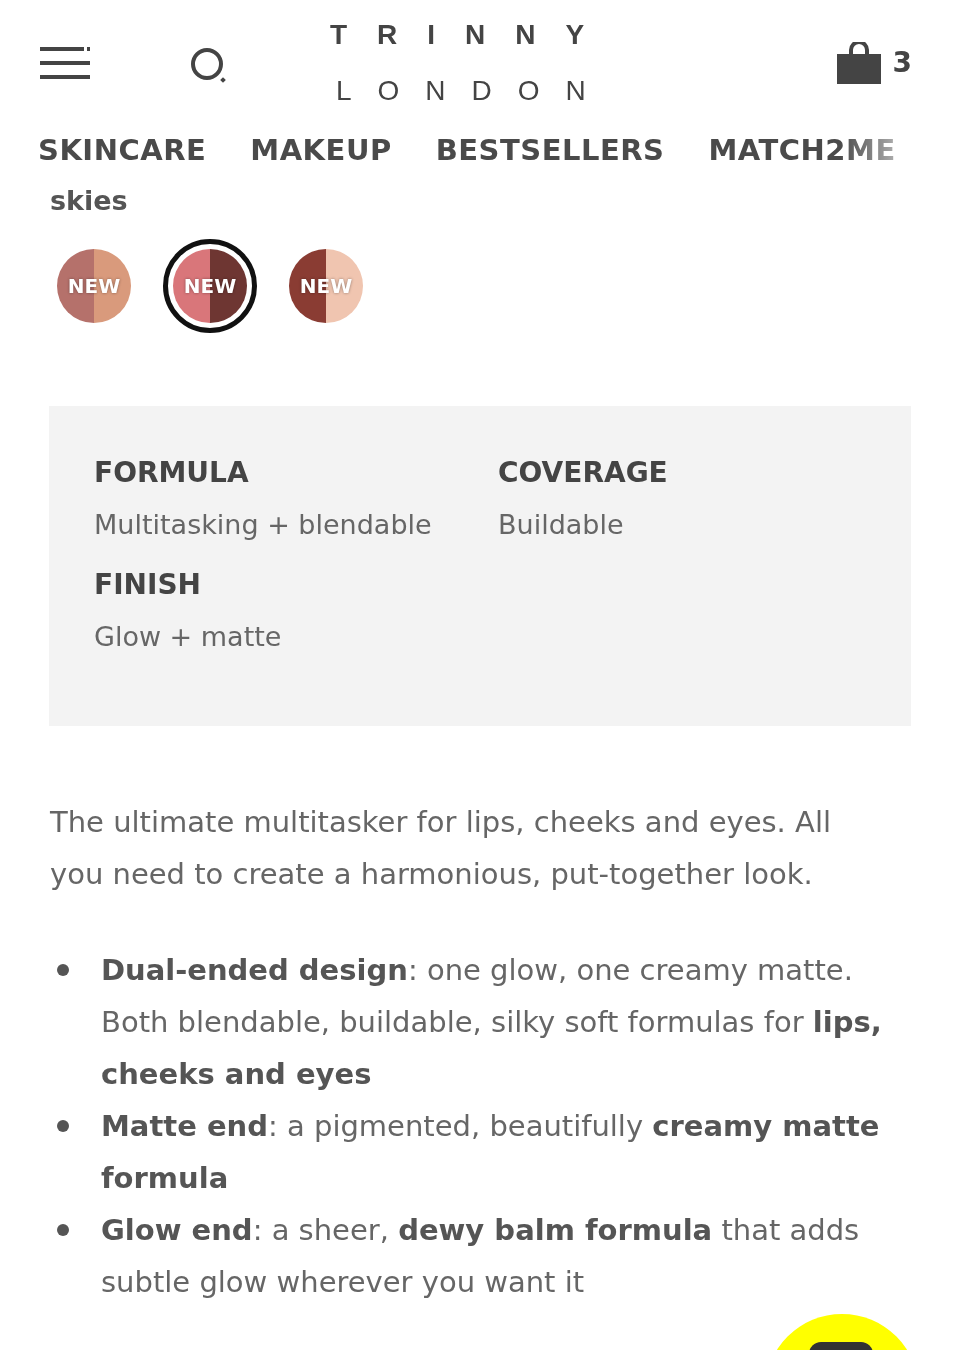  I want to click on spec-value: Buildable, so click(561, 524).